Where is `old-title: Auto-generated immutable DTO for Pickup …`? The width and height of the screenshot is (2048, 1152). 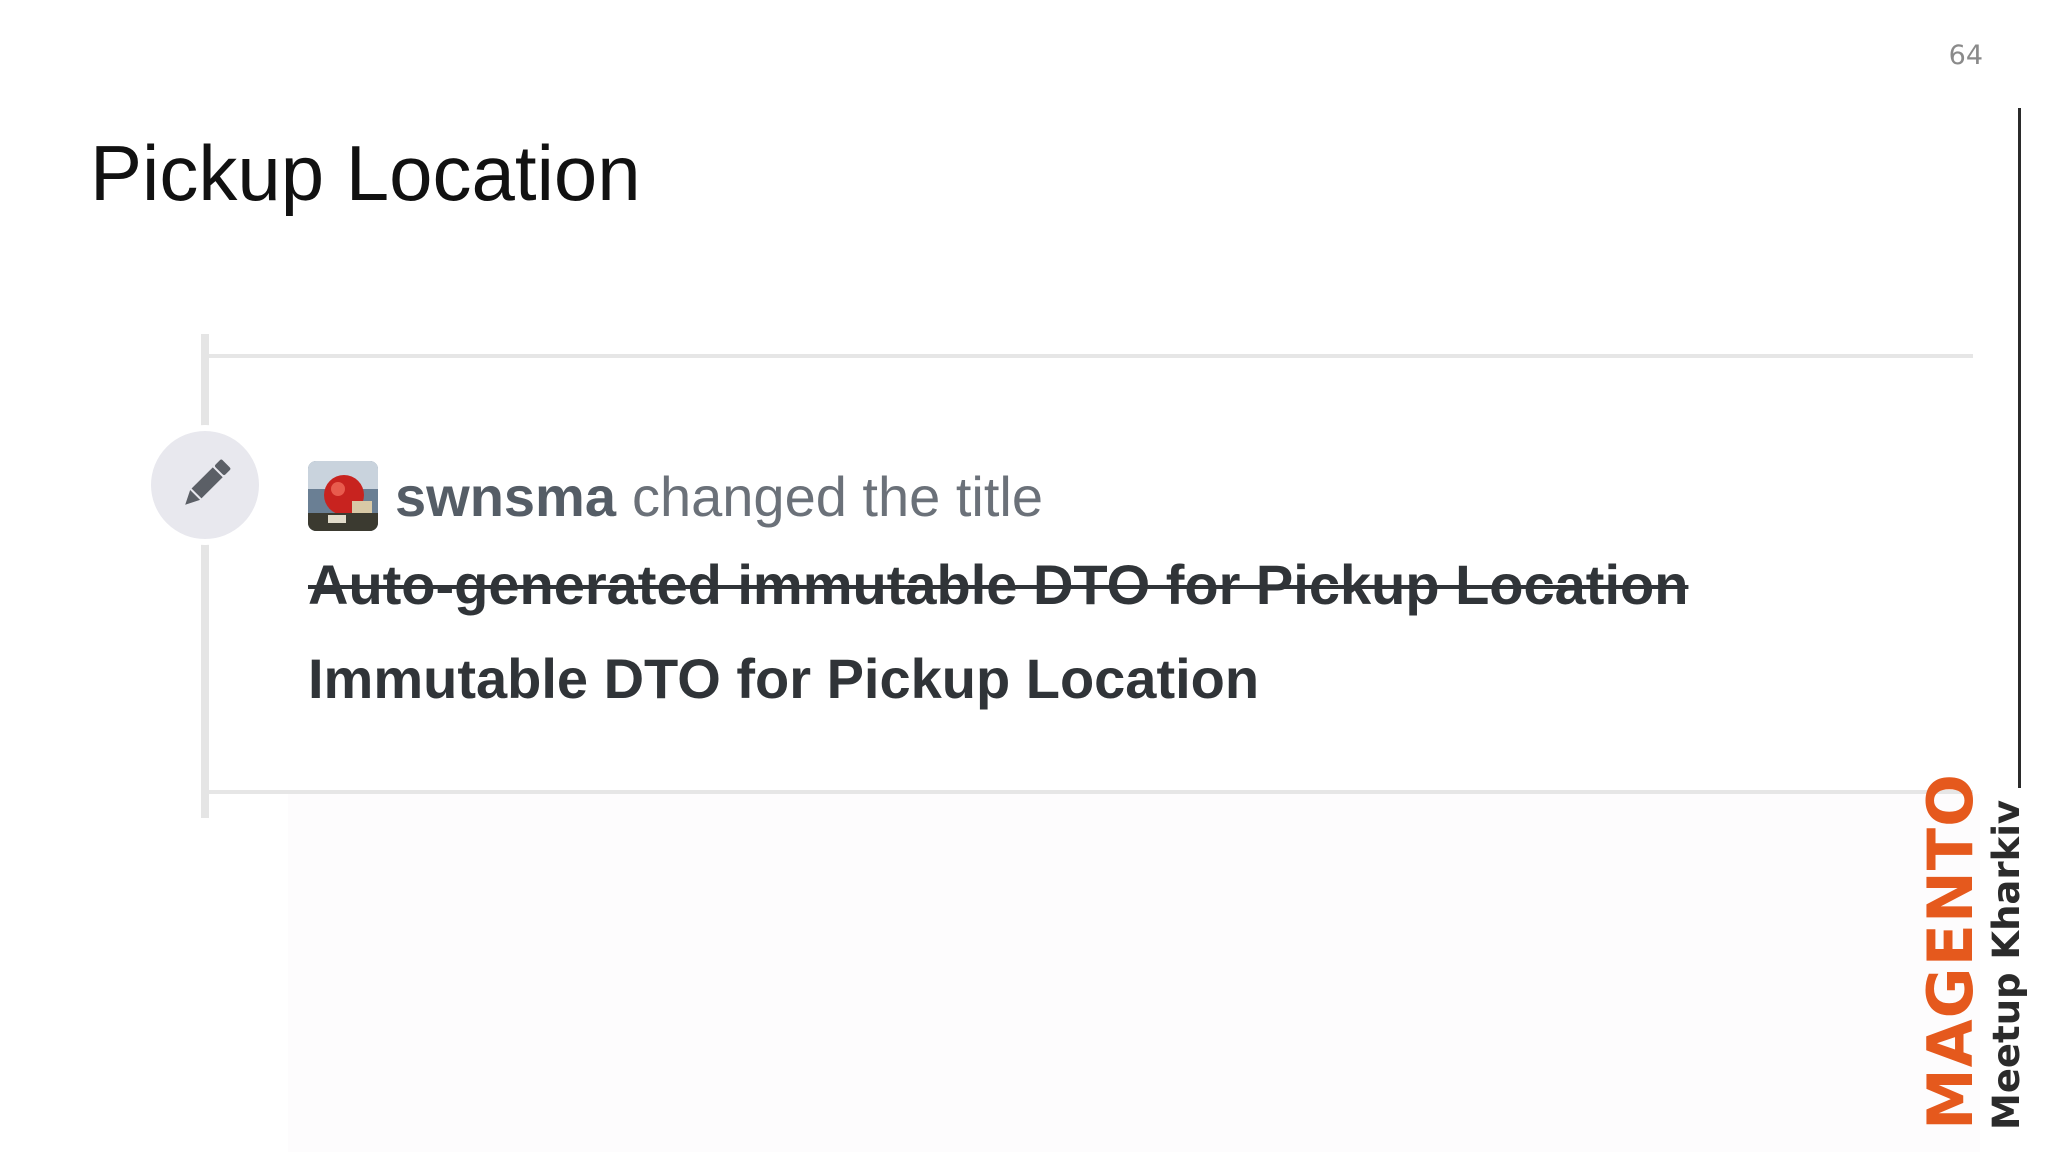
old-title: Auto-generated immutable DTO for Pickup … is located at coordinates (998, 584).